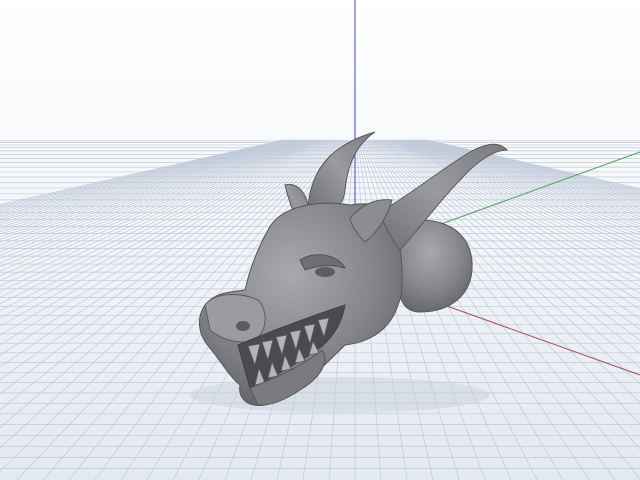 The height and width of the screenshot is (480, 640). What do you see at coordinates (243, 326) in the screenshot?
I see `dragon-nostril` at bounding box center [243, 326].